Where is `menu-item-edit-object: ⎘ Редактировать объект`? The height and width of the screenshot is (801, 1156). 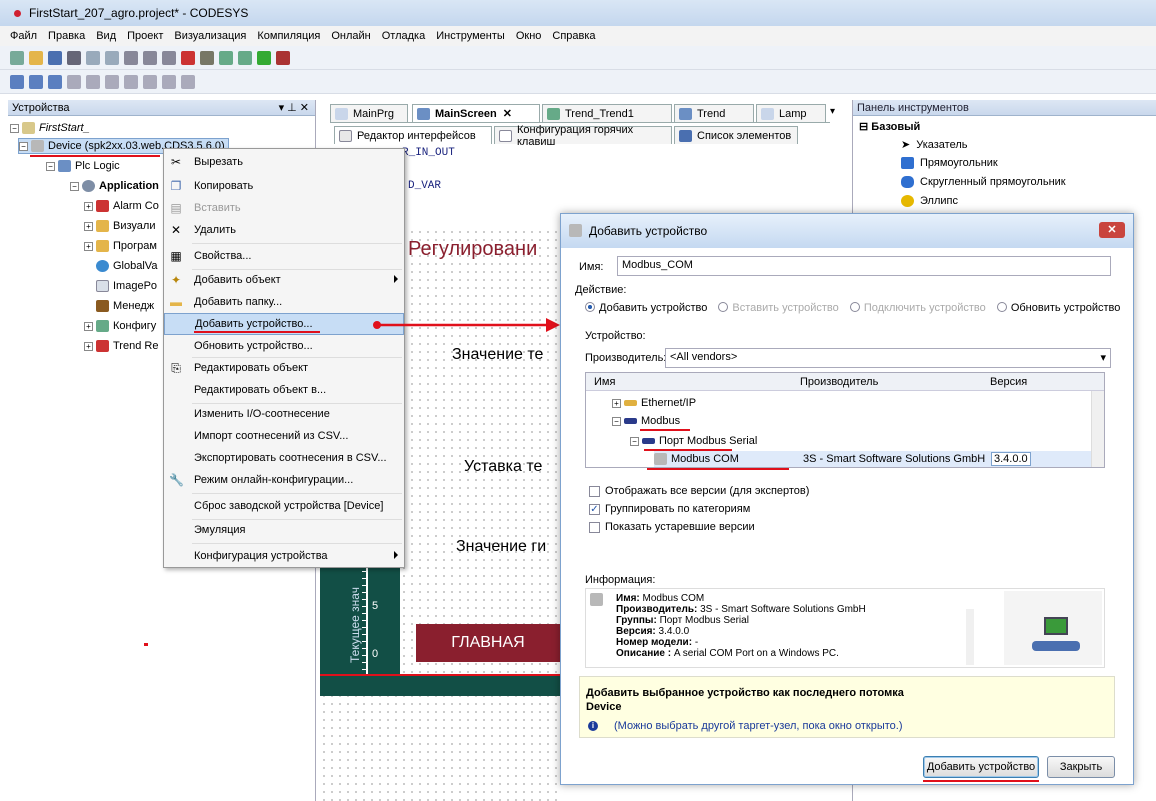
menu-item-edit-object: ⎘ Редактировать объект is located at coordinates (284, 368).